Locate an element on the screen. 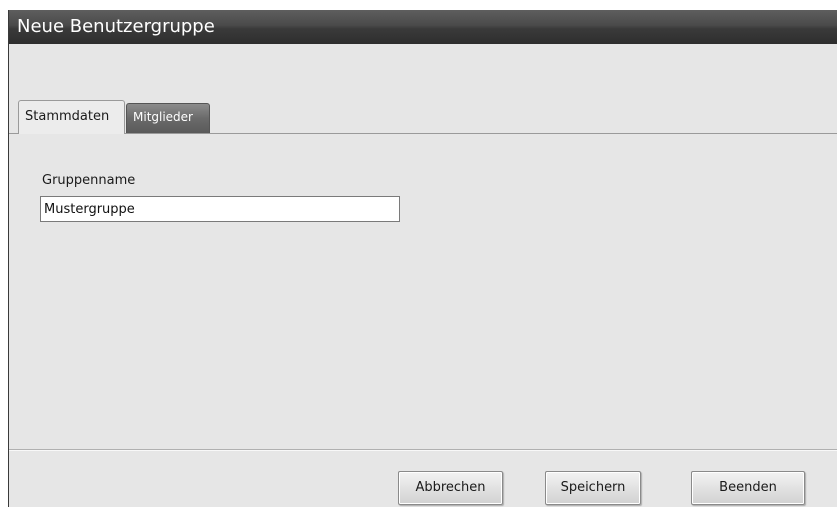  cancel-button: Abbrechen is located at coordinates (450, 488).